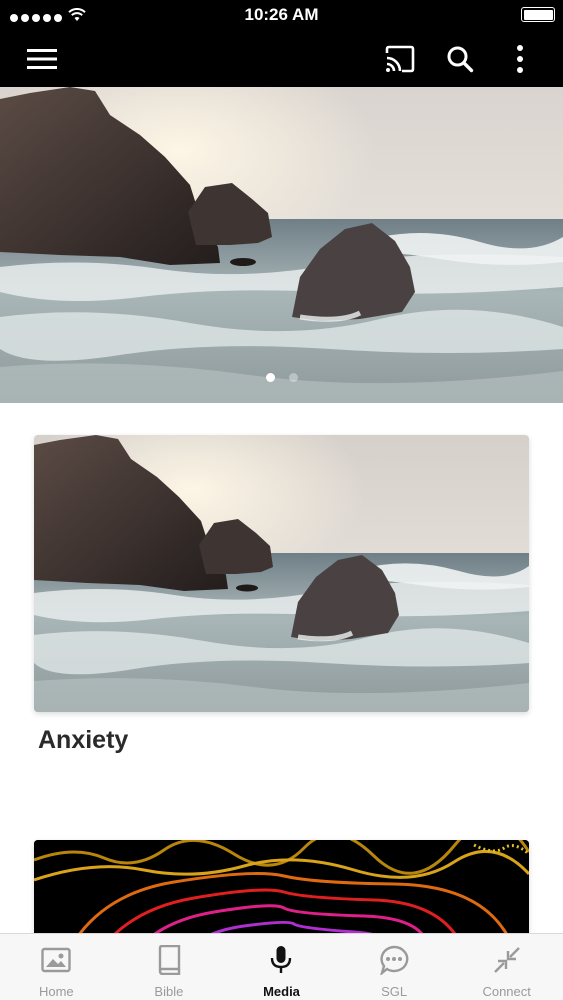 The image size is (563, 1000). I want to click on media-card, so click(281, 886).